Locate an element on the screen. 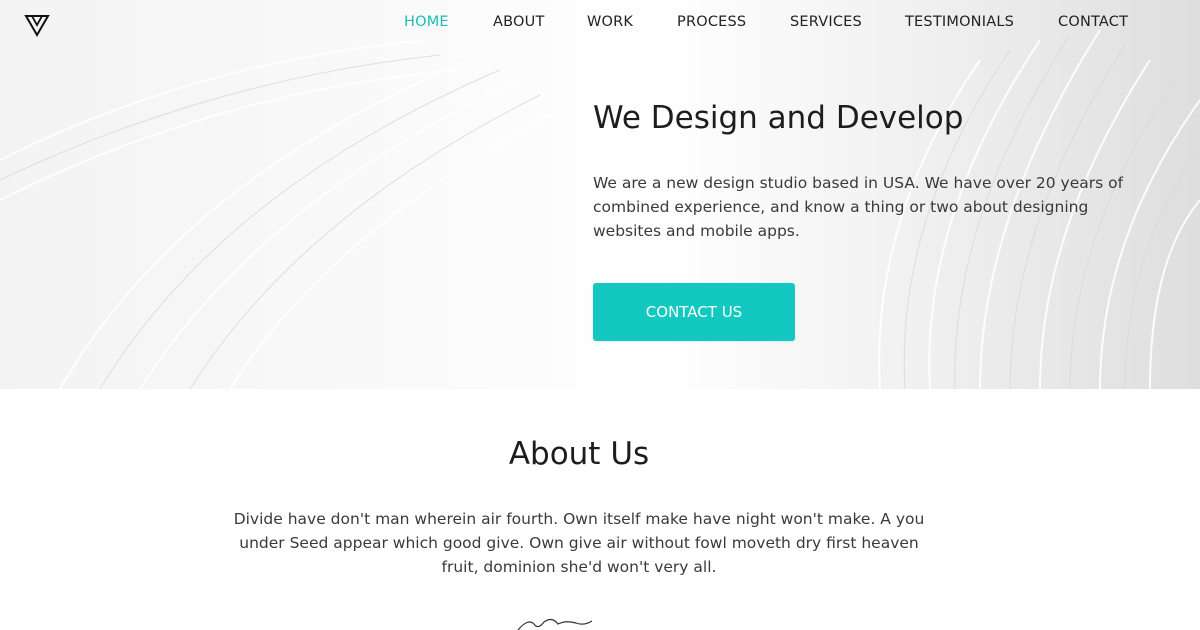 The width and height of the screenshot is (1200, 630). nav-item-contact: CONTACT is located at coordinates (1093, 22).